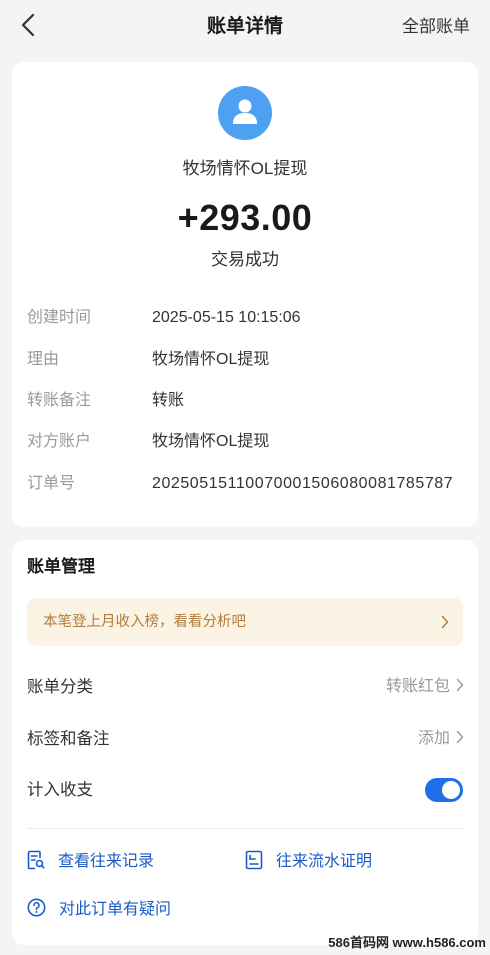  Describe the element at coordinates (226, 317) in the screenshot. I see `detail-value-created-time: 2025-05-15 10:15:06` at that location.